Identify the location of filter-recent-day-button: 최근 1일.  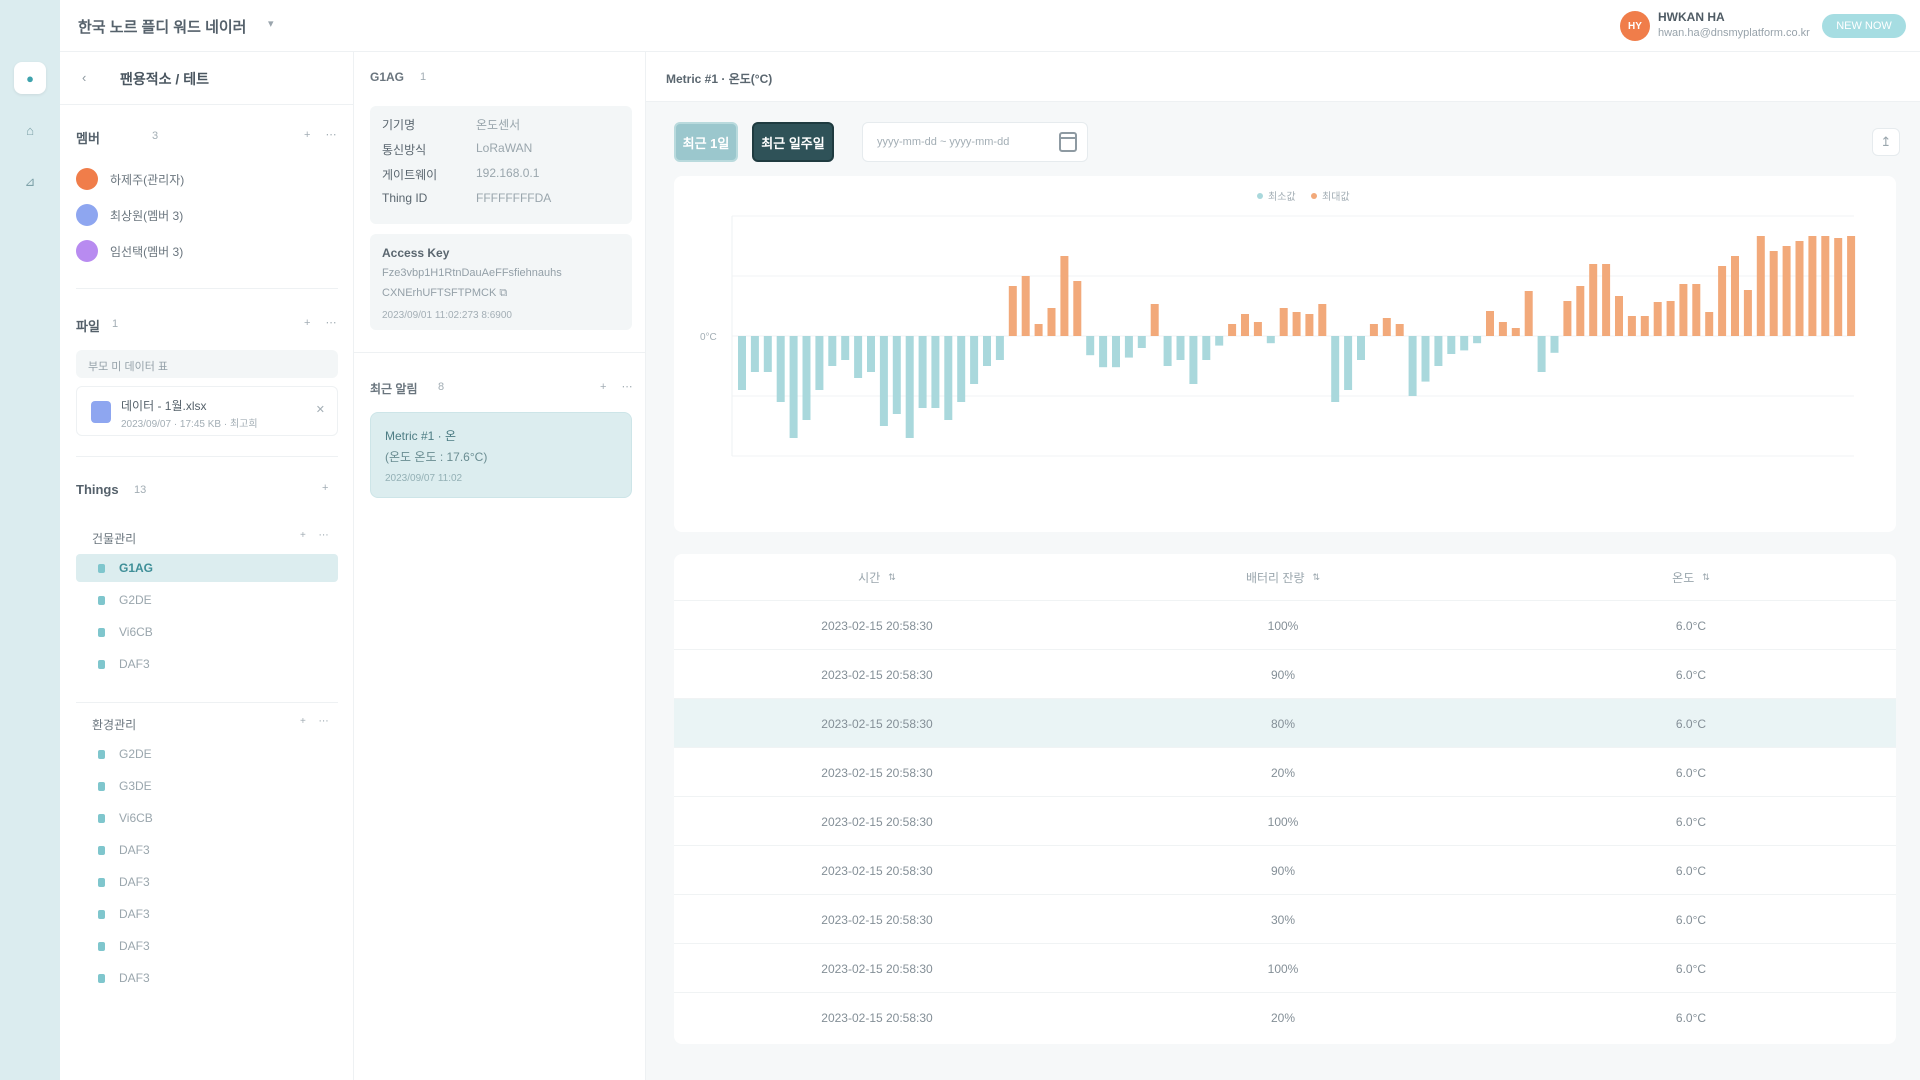
(706, 142).